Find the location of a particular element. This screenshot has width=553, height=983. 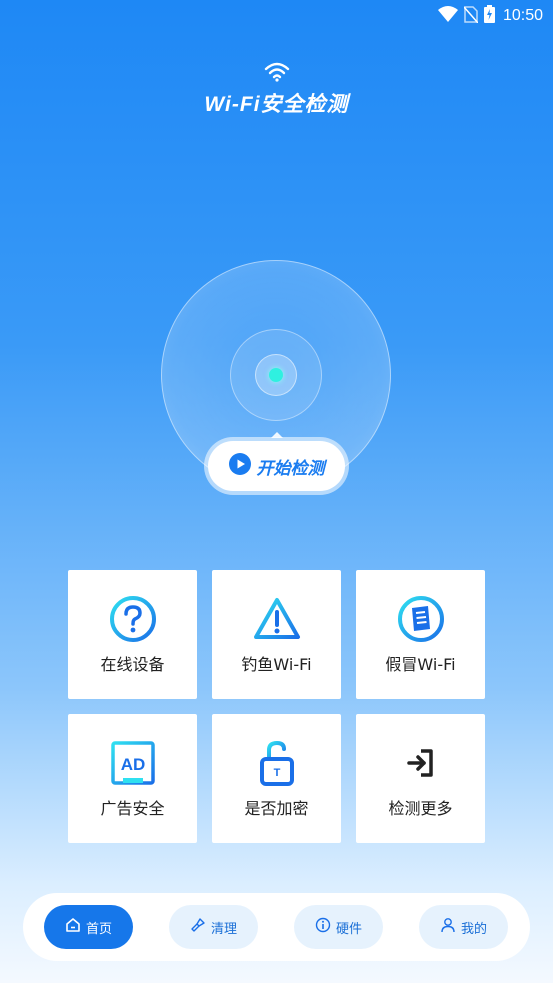

status-icons: 10:50 is located at coordinates (490, 16).